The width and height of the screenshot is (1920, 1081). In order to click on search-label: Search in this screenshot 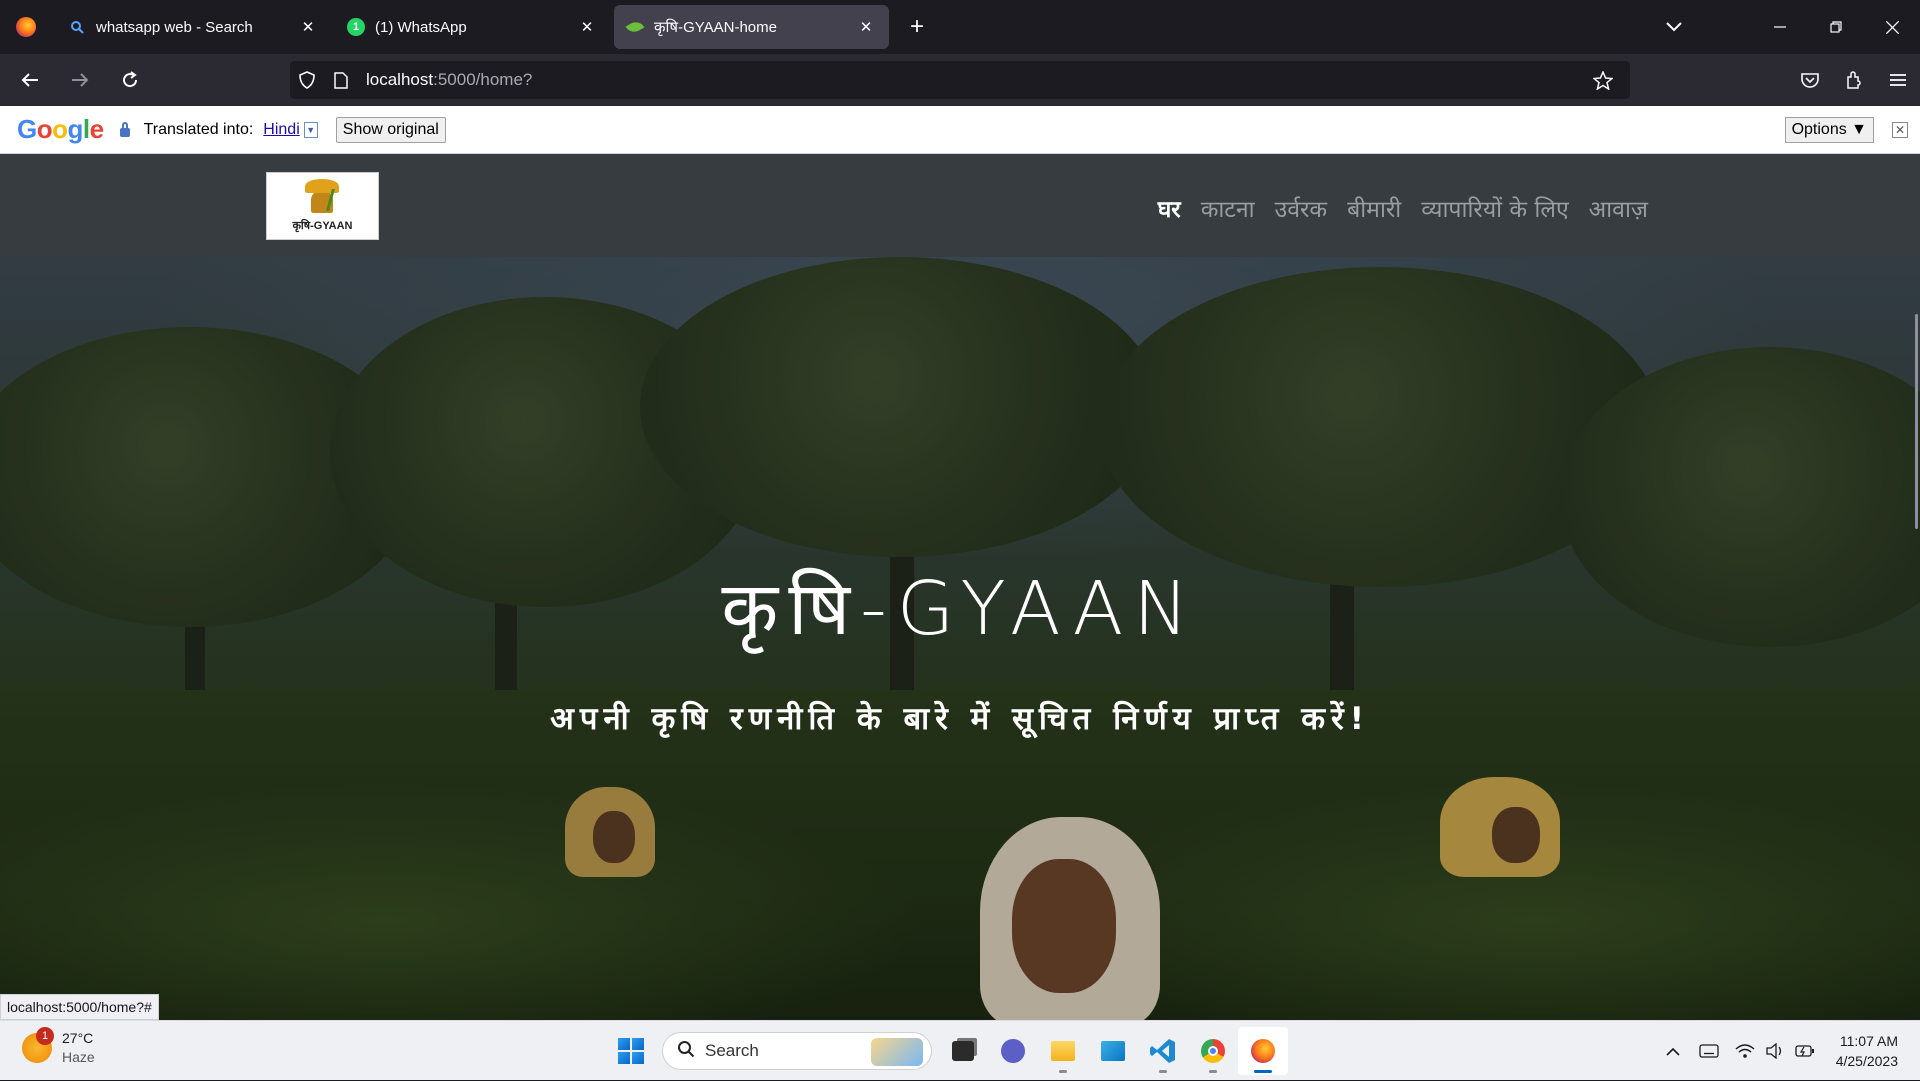, I will do `click(732, 1050)`.